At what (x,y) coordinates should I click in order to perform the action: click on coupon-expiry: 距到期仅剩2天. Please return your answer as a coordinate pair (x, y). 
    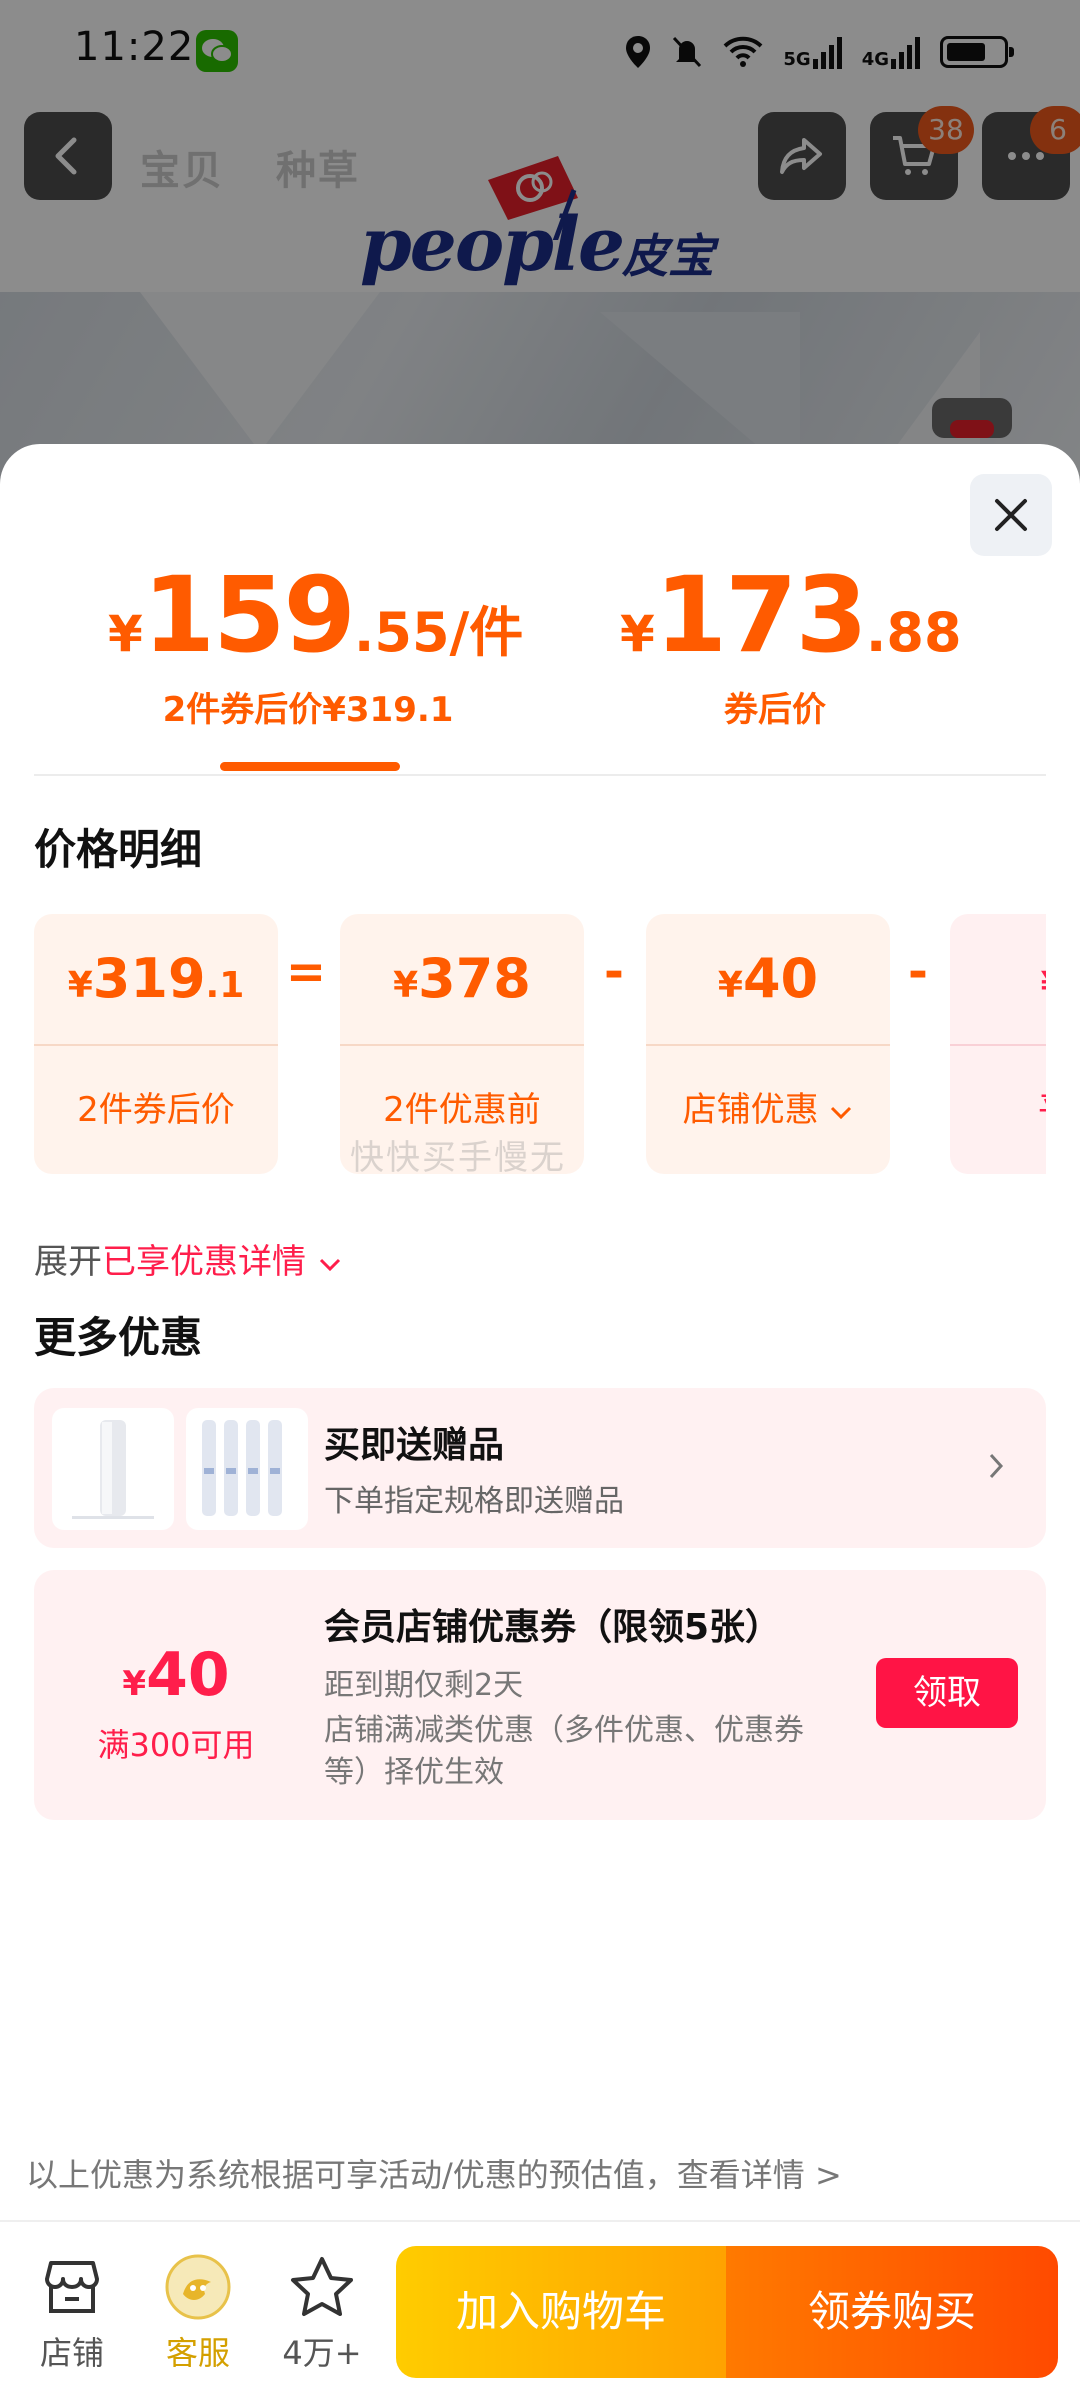
    Looking at the image, I should click on (424, 1685).